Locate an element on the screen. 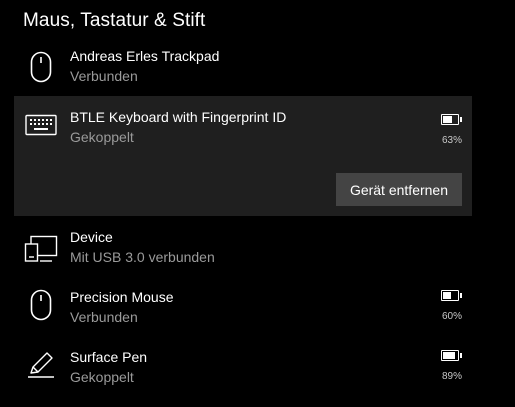  battery-indicator: 63% is located at coordinates (442, 128).